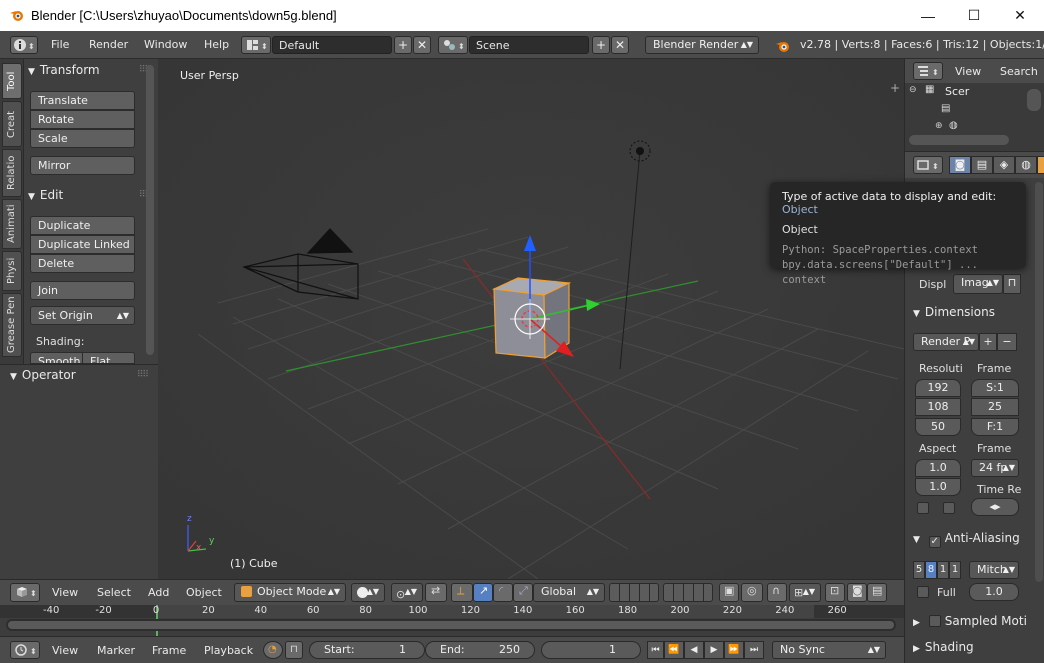  Describe the element at coordinates (995, 407) in the screenshot. I see `frame-end-field: 25` at that location.